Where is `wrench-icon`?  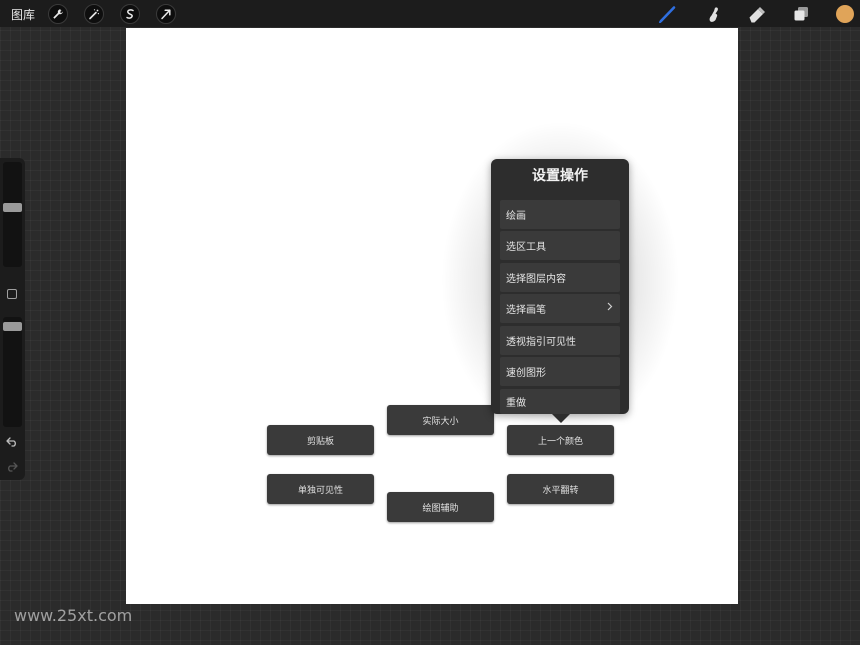 wrench-icon is located at coordinates (58, 14).